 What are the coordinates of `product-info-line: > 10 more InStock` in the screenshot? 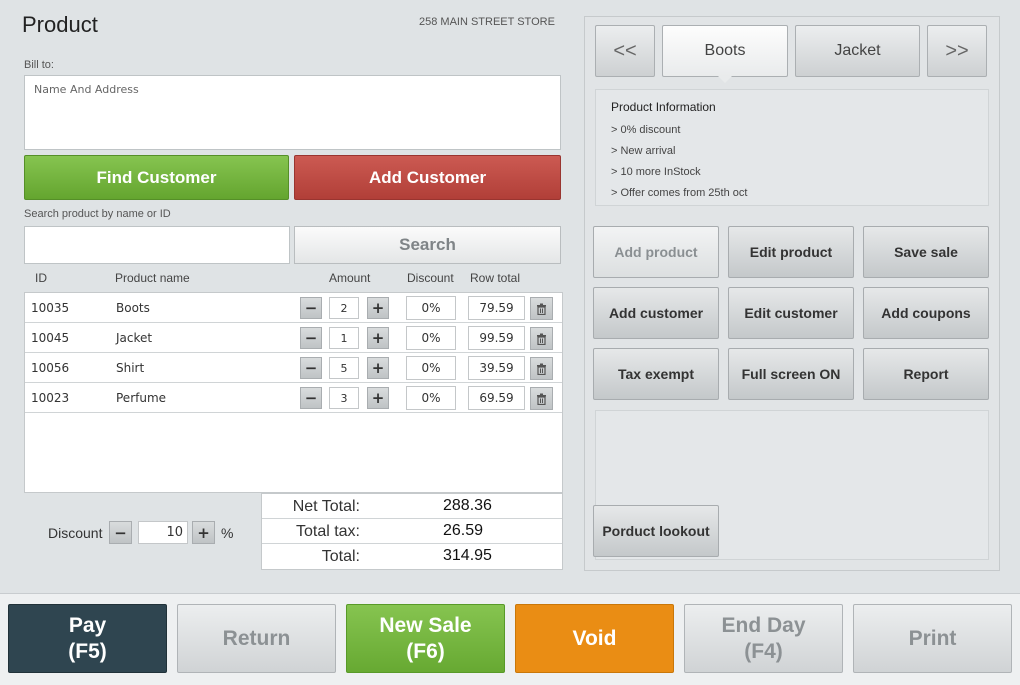 It's located at (656, 172).